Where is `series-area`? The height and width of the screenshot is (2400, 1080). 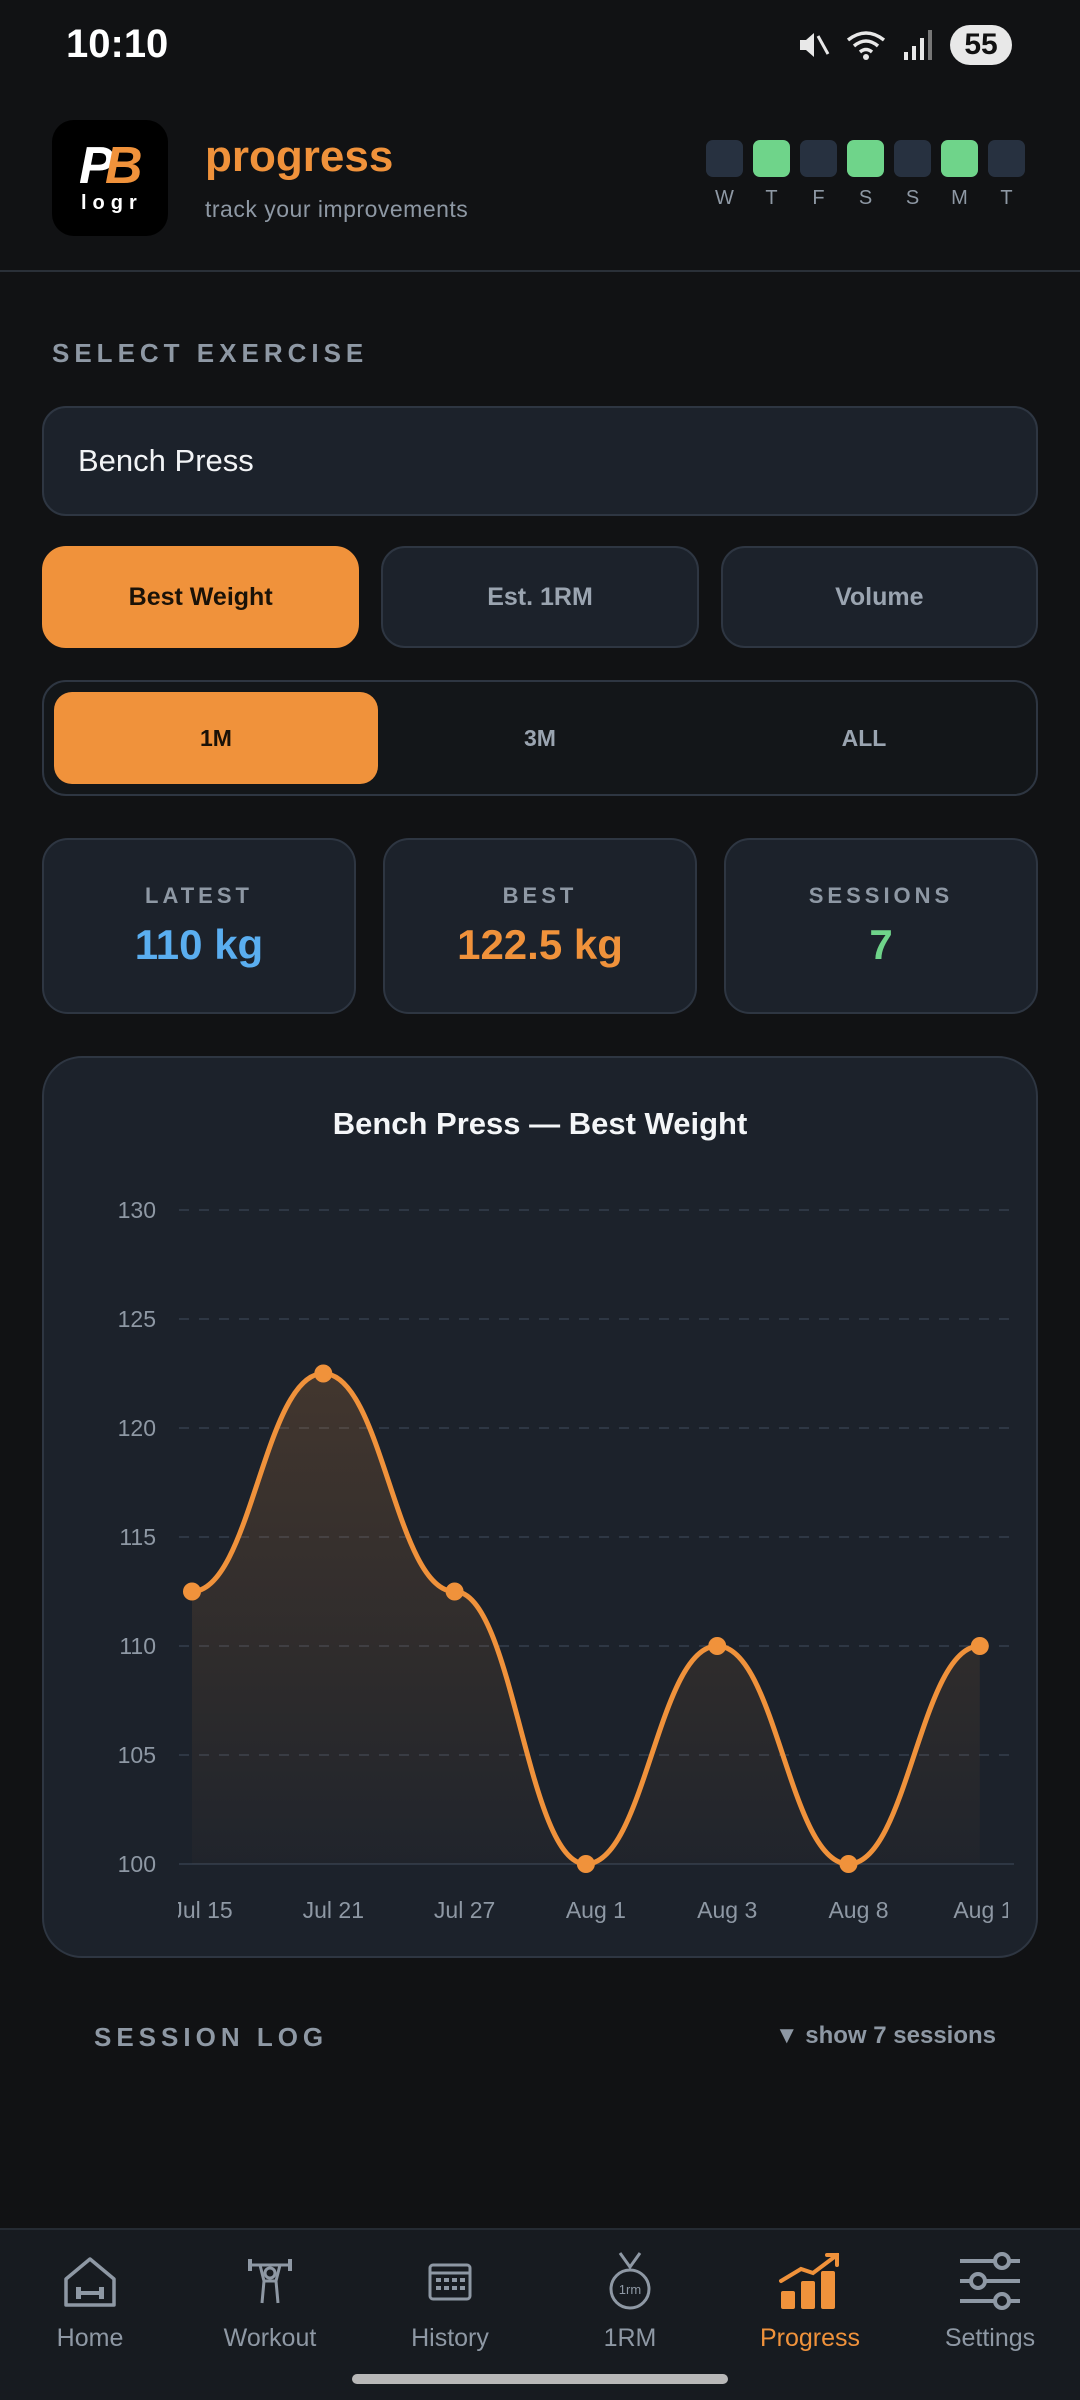
series-area is located at coordinates (586, 1618).